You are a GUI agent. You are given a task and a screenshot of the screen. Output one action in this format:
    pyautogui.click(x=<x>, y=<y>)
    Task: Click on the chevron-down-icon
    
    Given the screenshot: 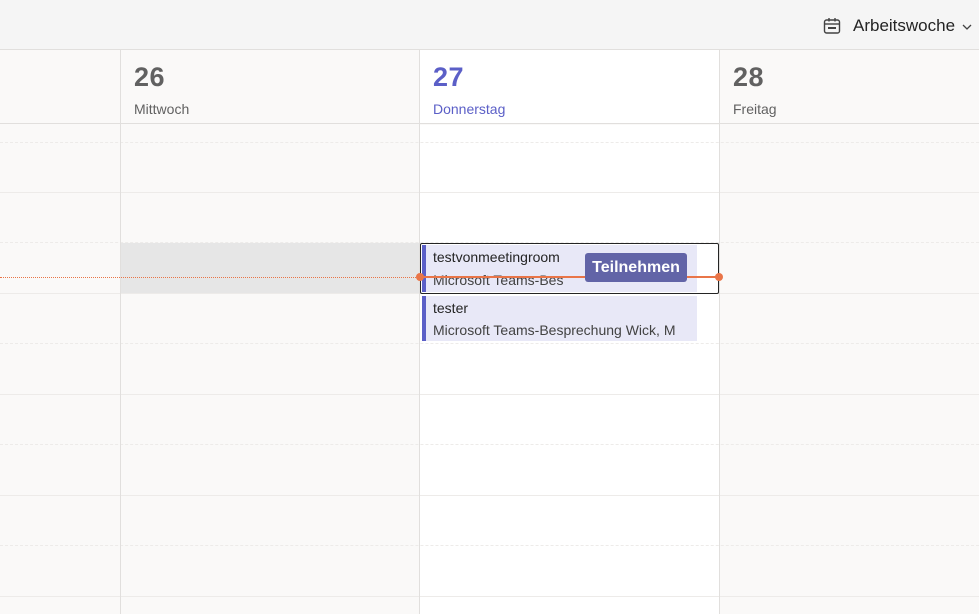 What is the action you would take?
    pyautogui.click(x=967, y=26)
    